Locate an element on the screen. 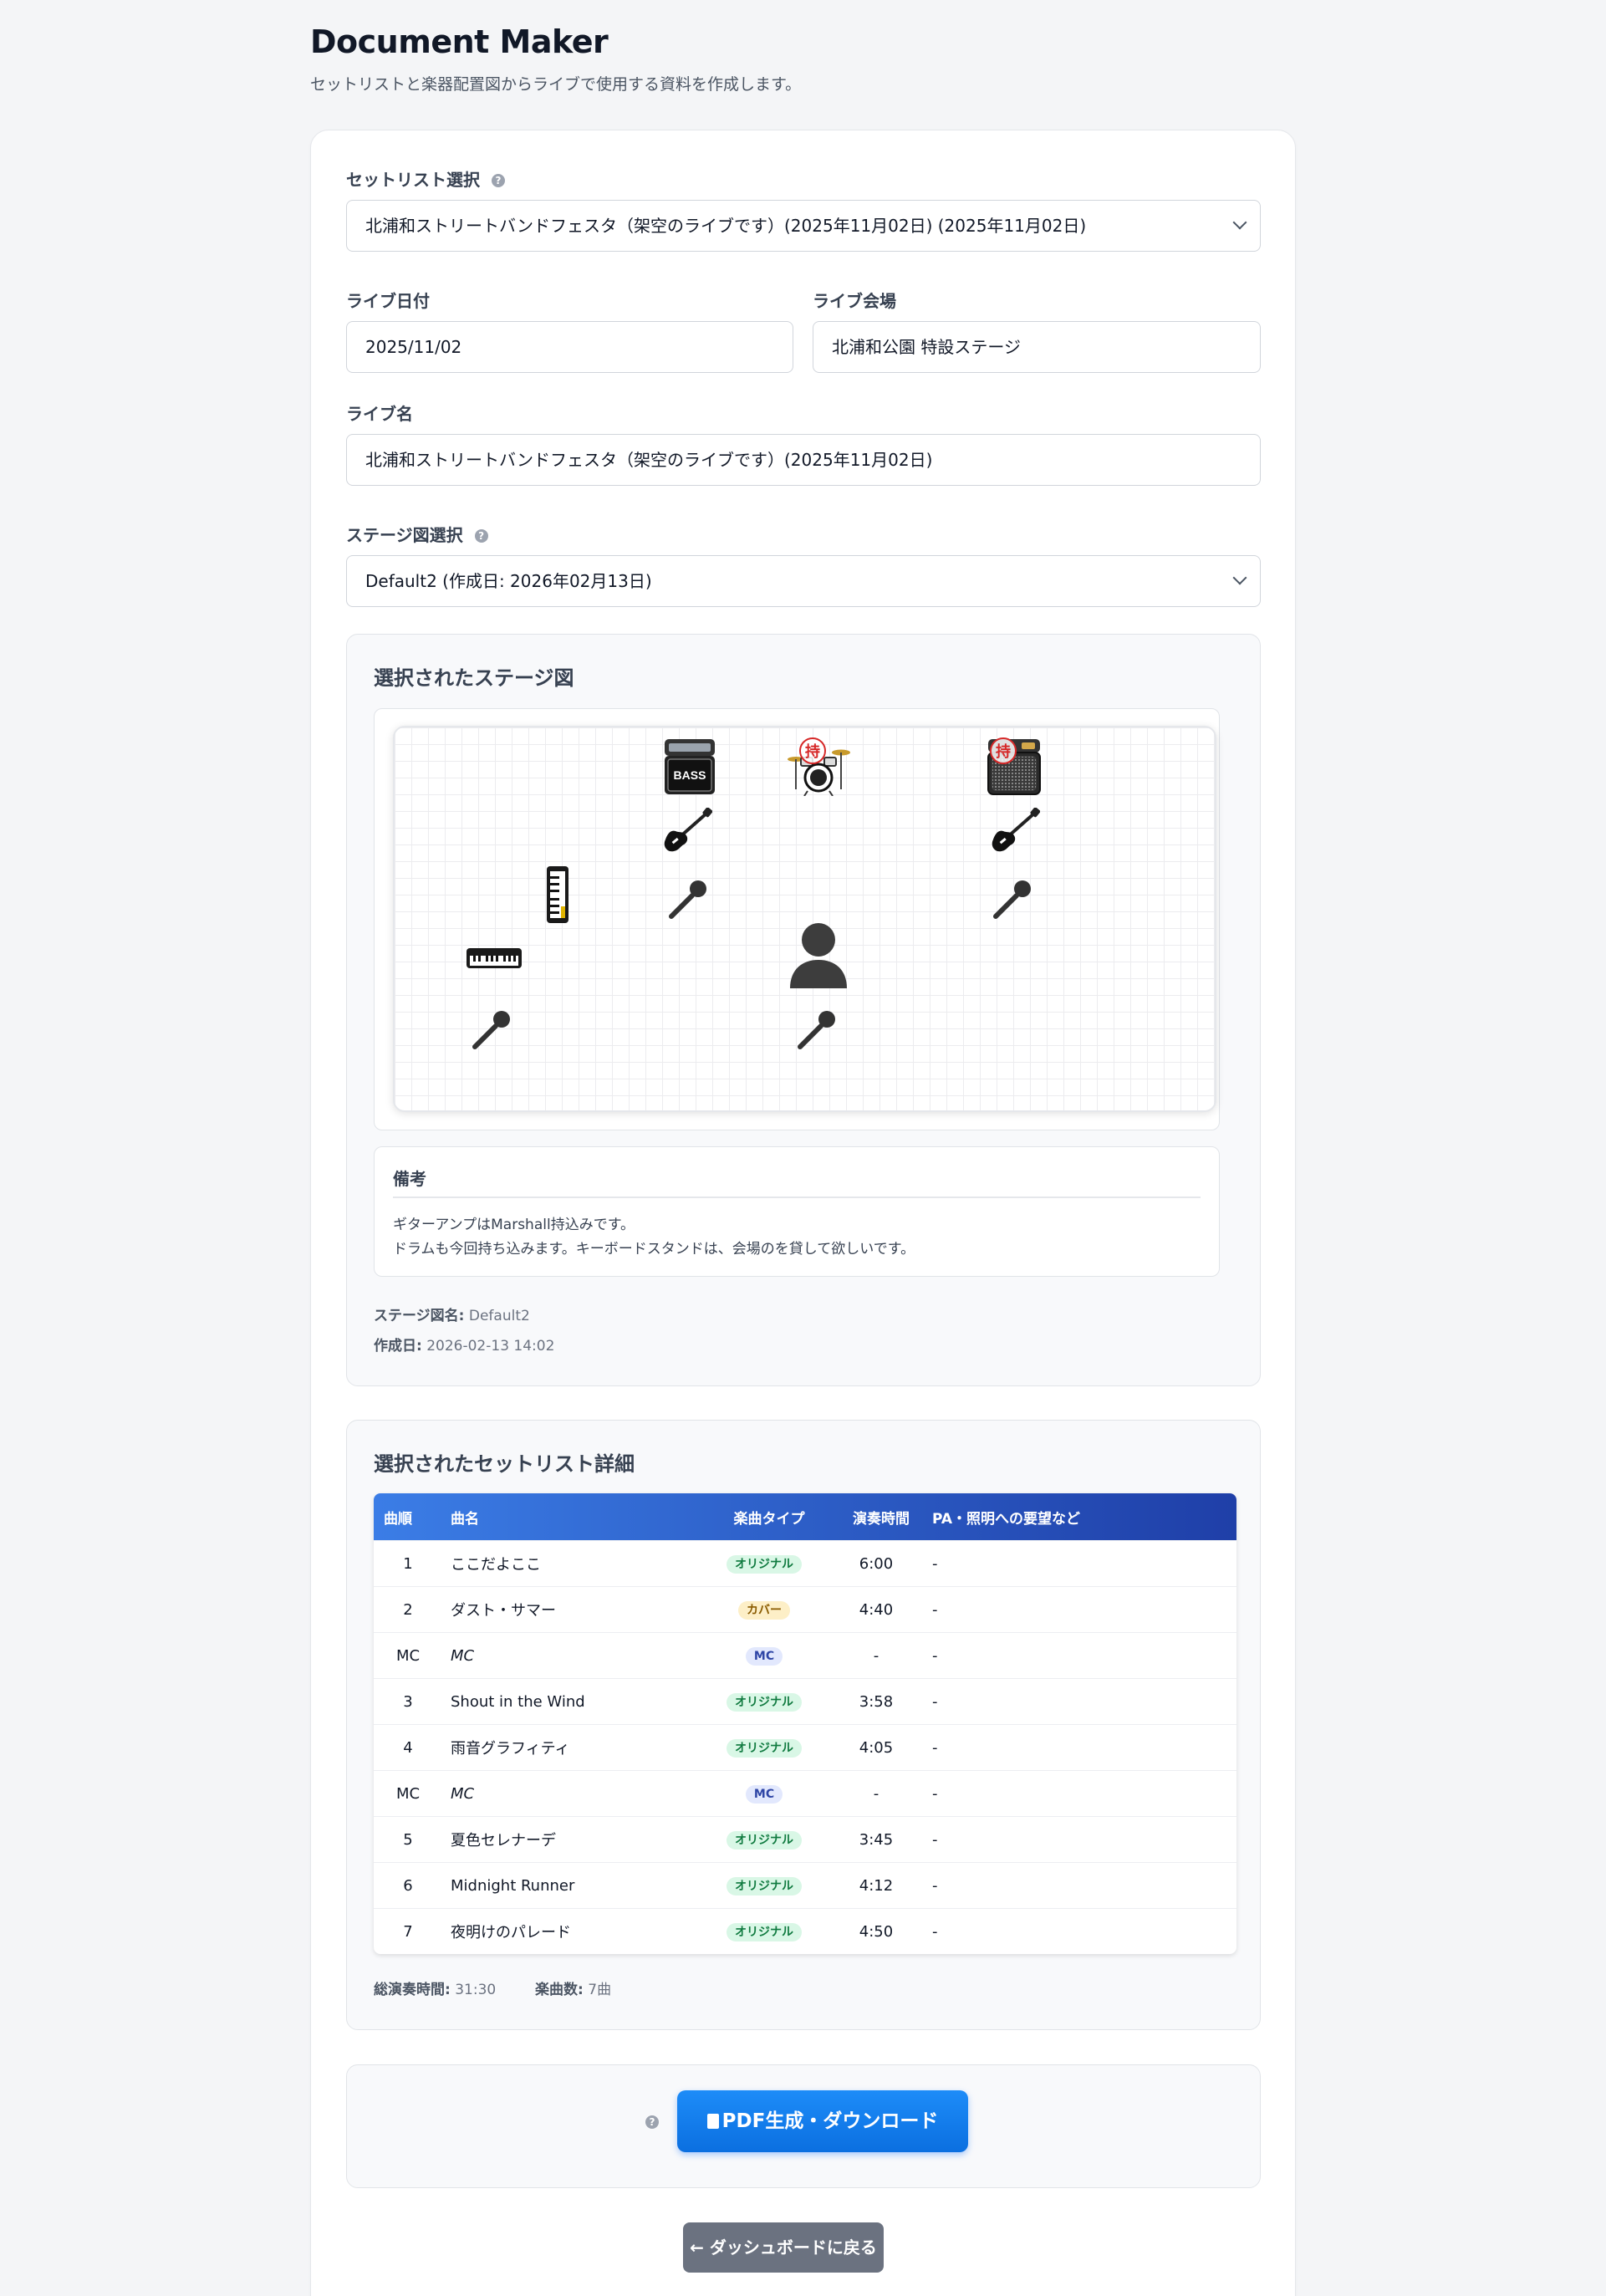 The image size is (1606, 2296). table-row: 1 ここだよここ オリジナル 6:00 - is located at coordinates (805, 1563).